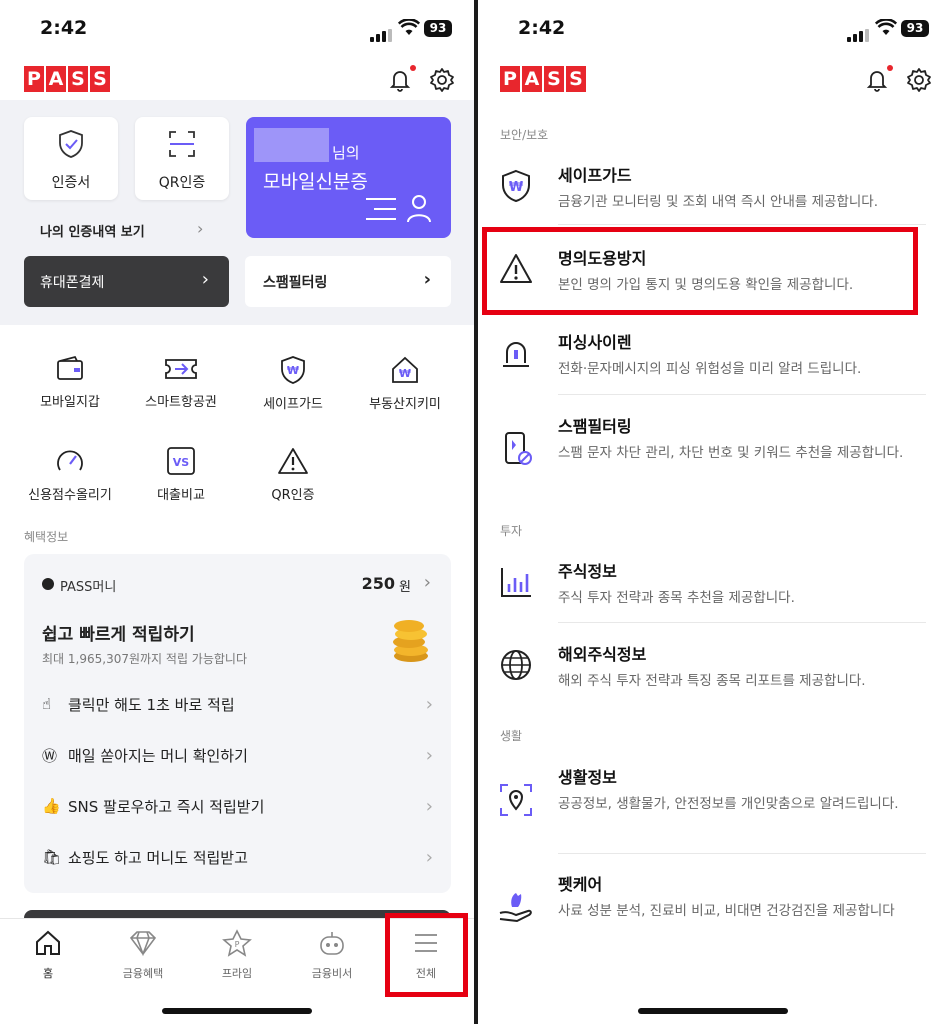  Describe the element at coordinates (181, 461) in the screenshot. I see `vs-icon: VS` at that location.